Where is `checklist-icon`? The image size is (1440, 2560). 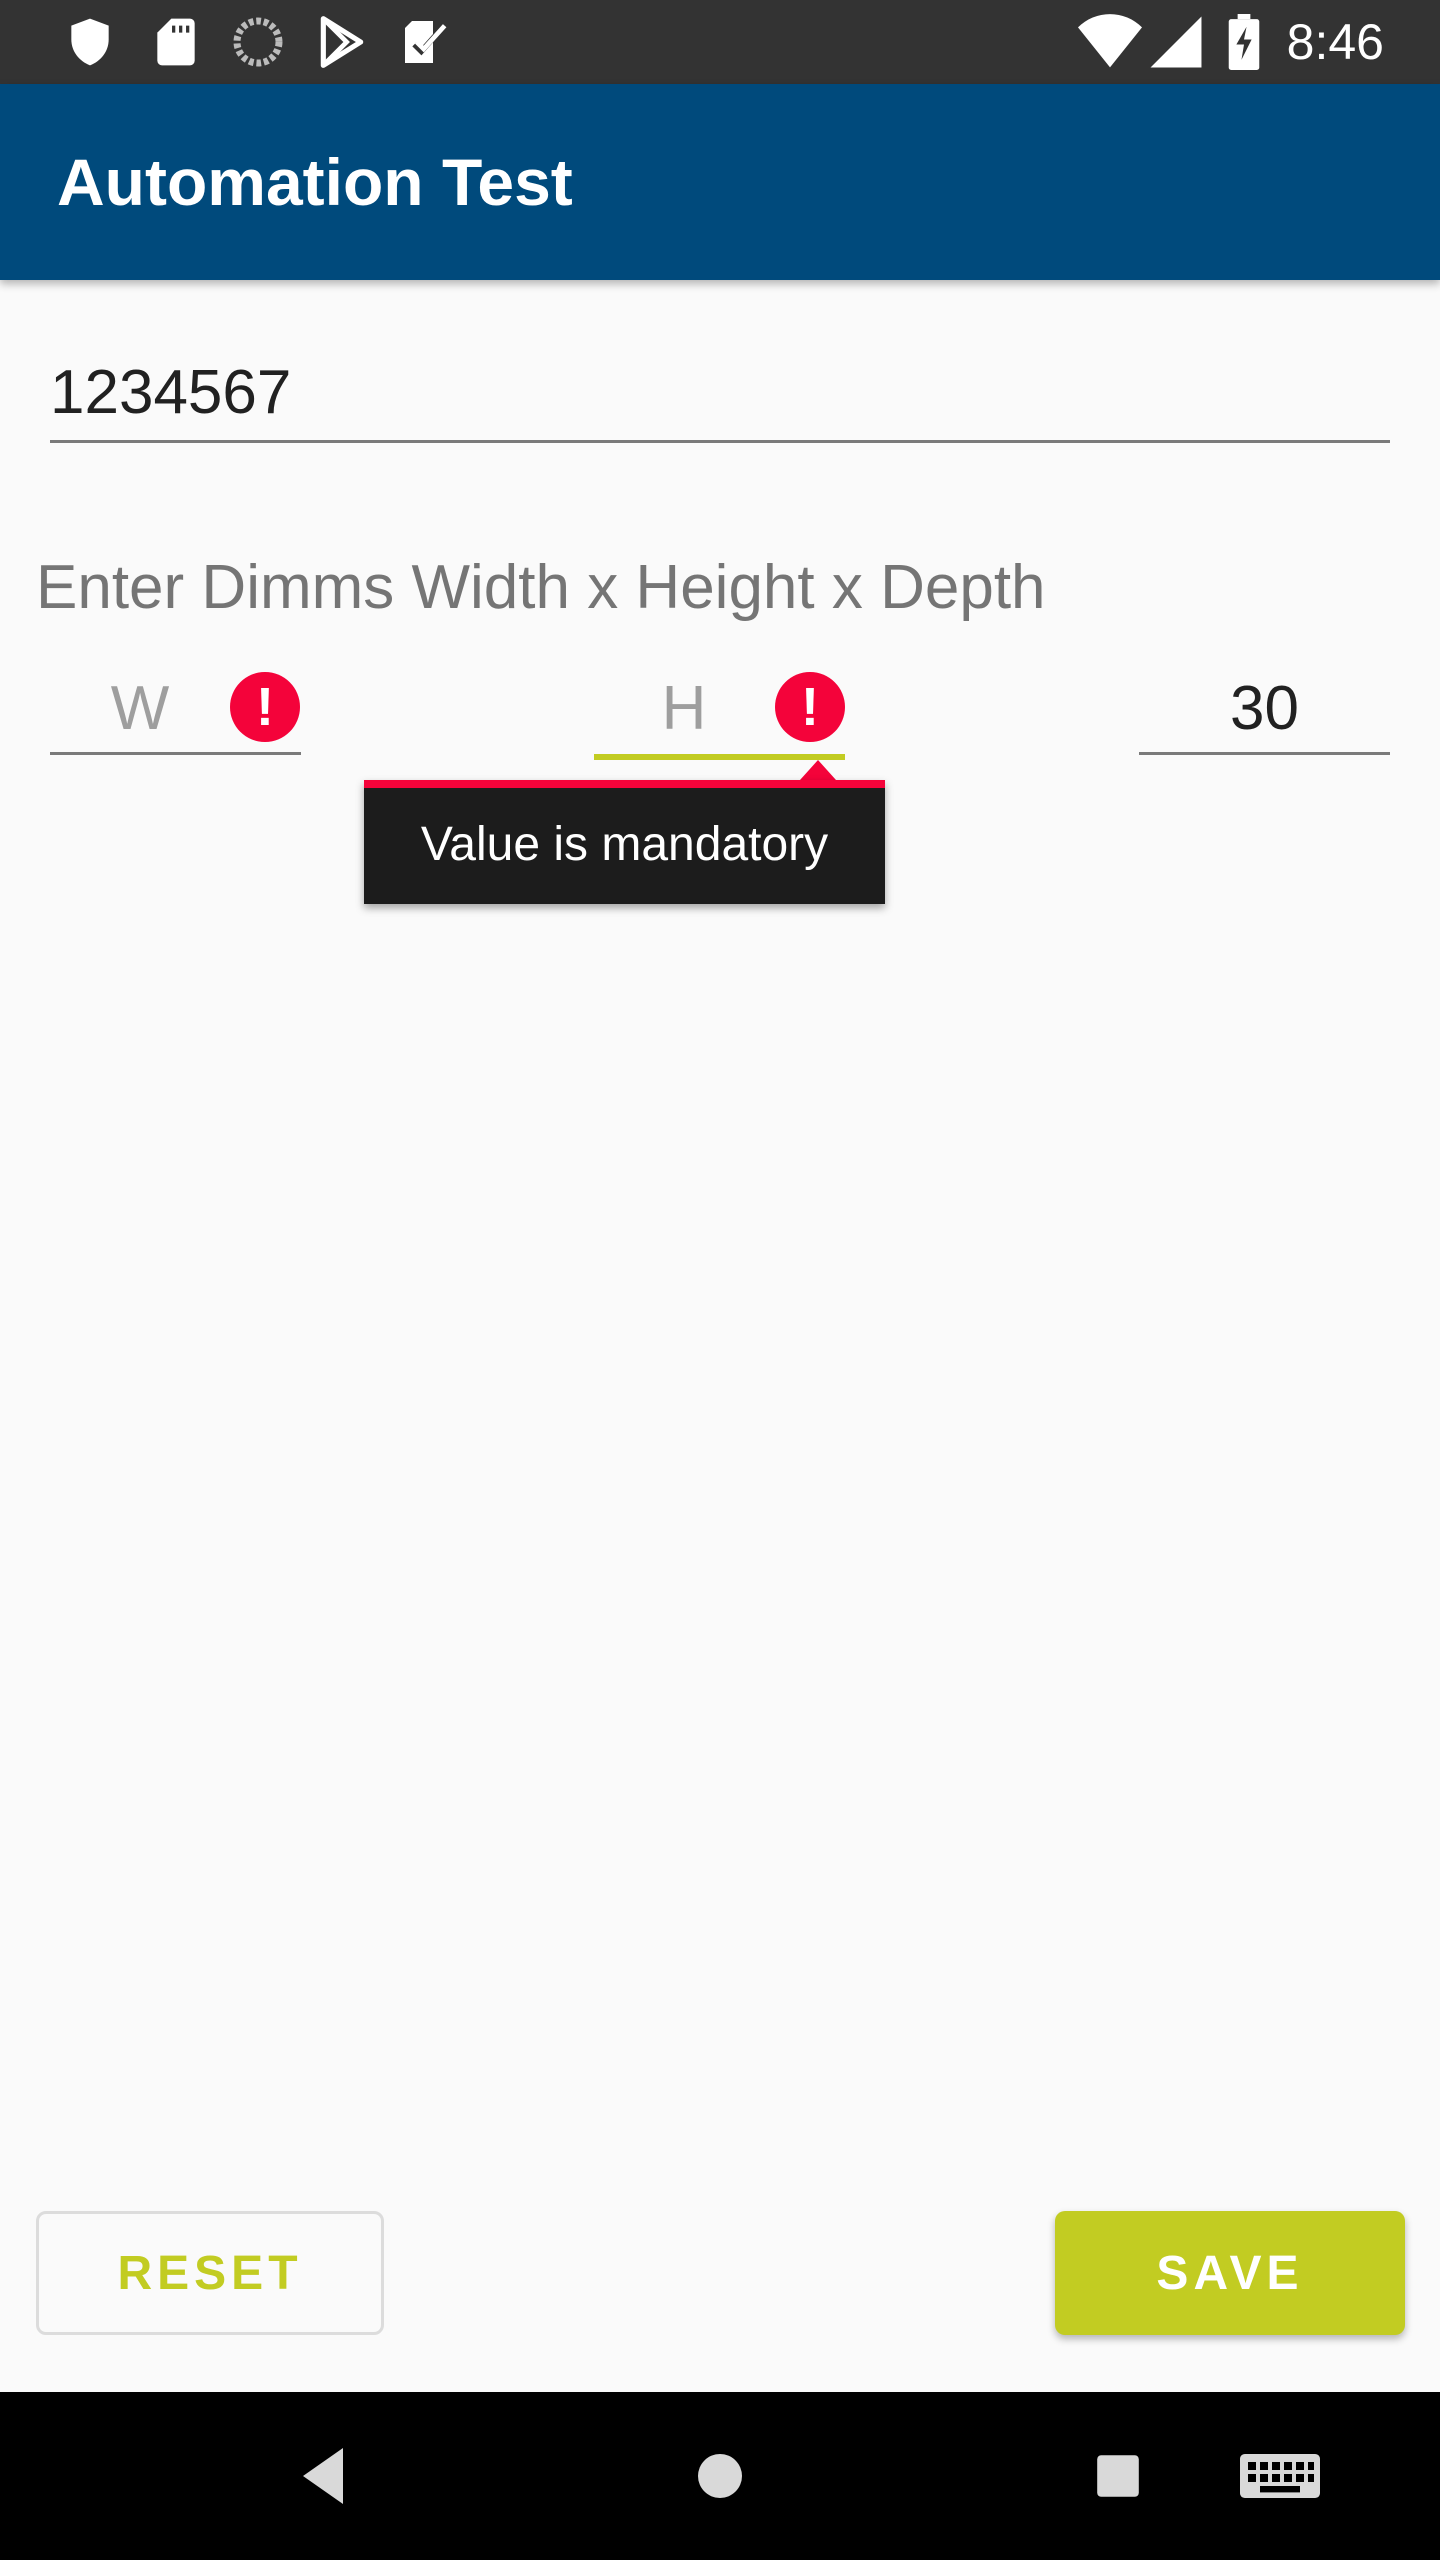 checklist-icon is located at coordinates (428, 42).